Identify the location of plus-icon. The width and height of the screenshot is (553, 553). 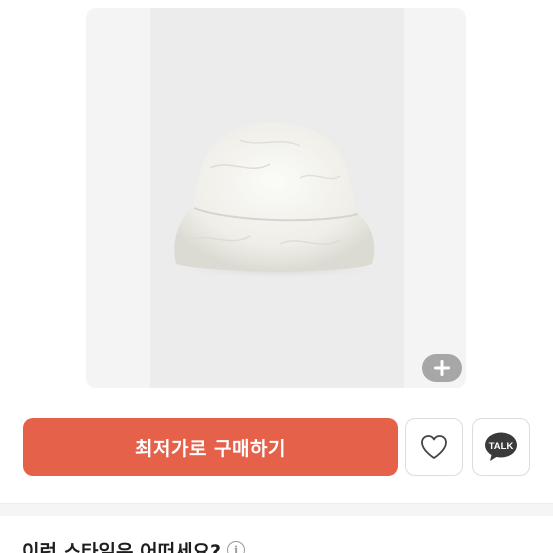
(442, 368).